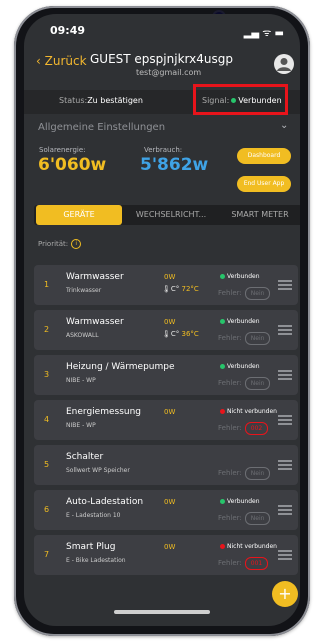 This screenshot has width=323, height=643. What do you see at coordinates (93, 515) in the screenshot?
I see `device-subtitle: E - Ladestation 10` at bounding box center [93, 515].